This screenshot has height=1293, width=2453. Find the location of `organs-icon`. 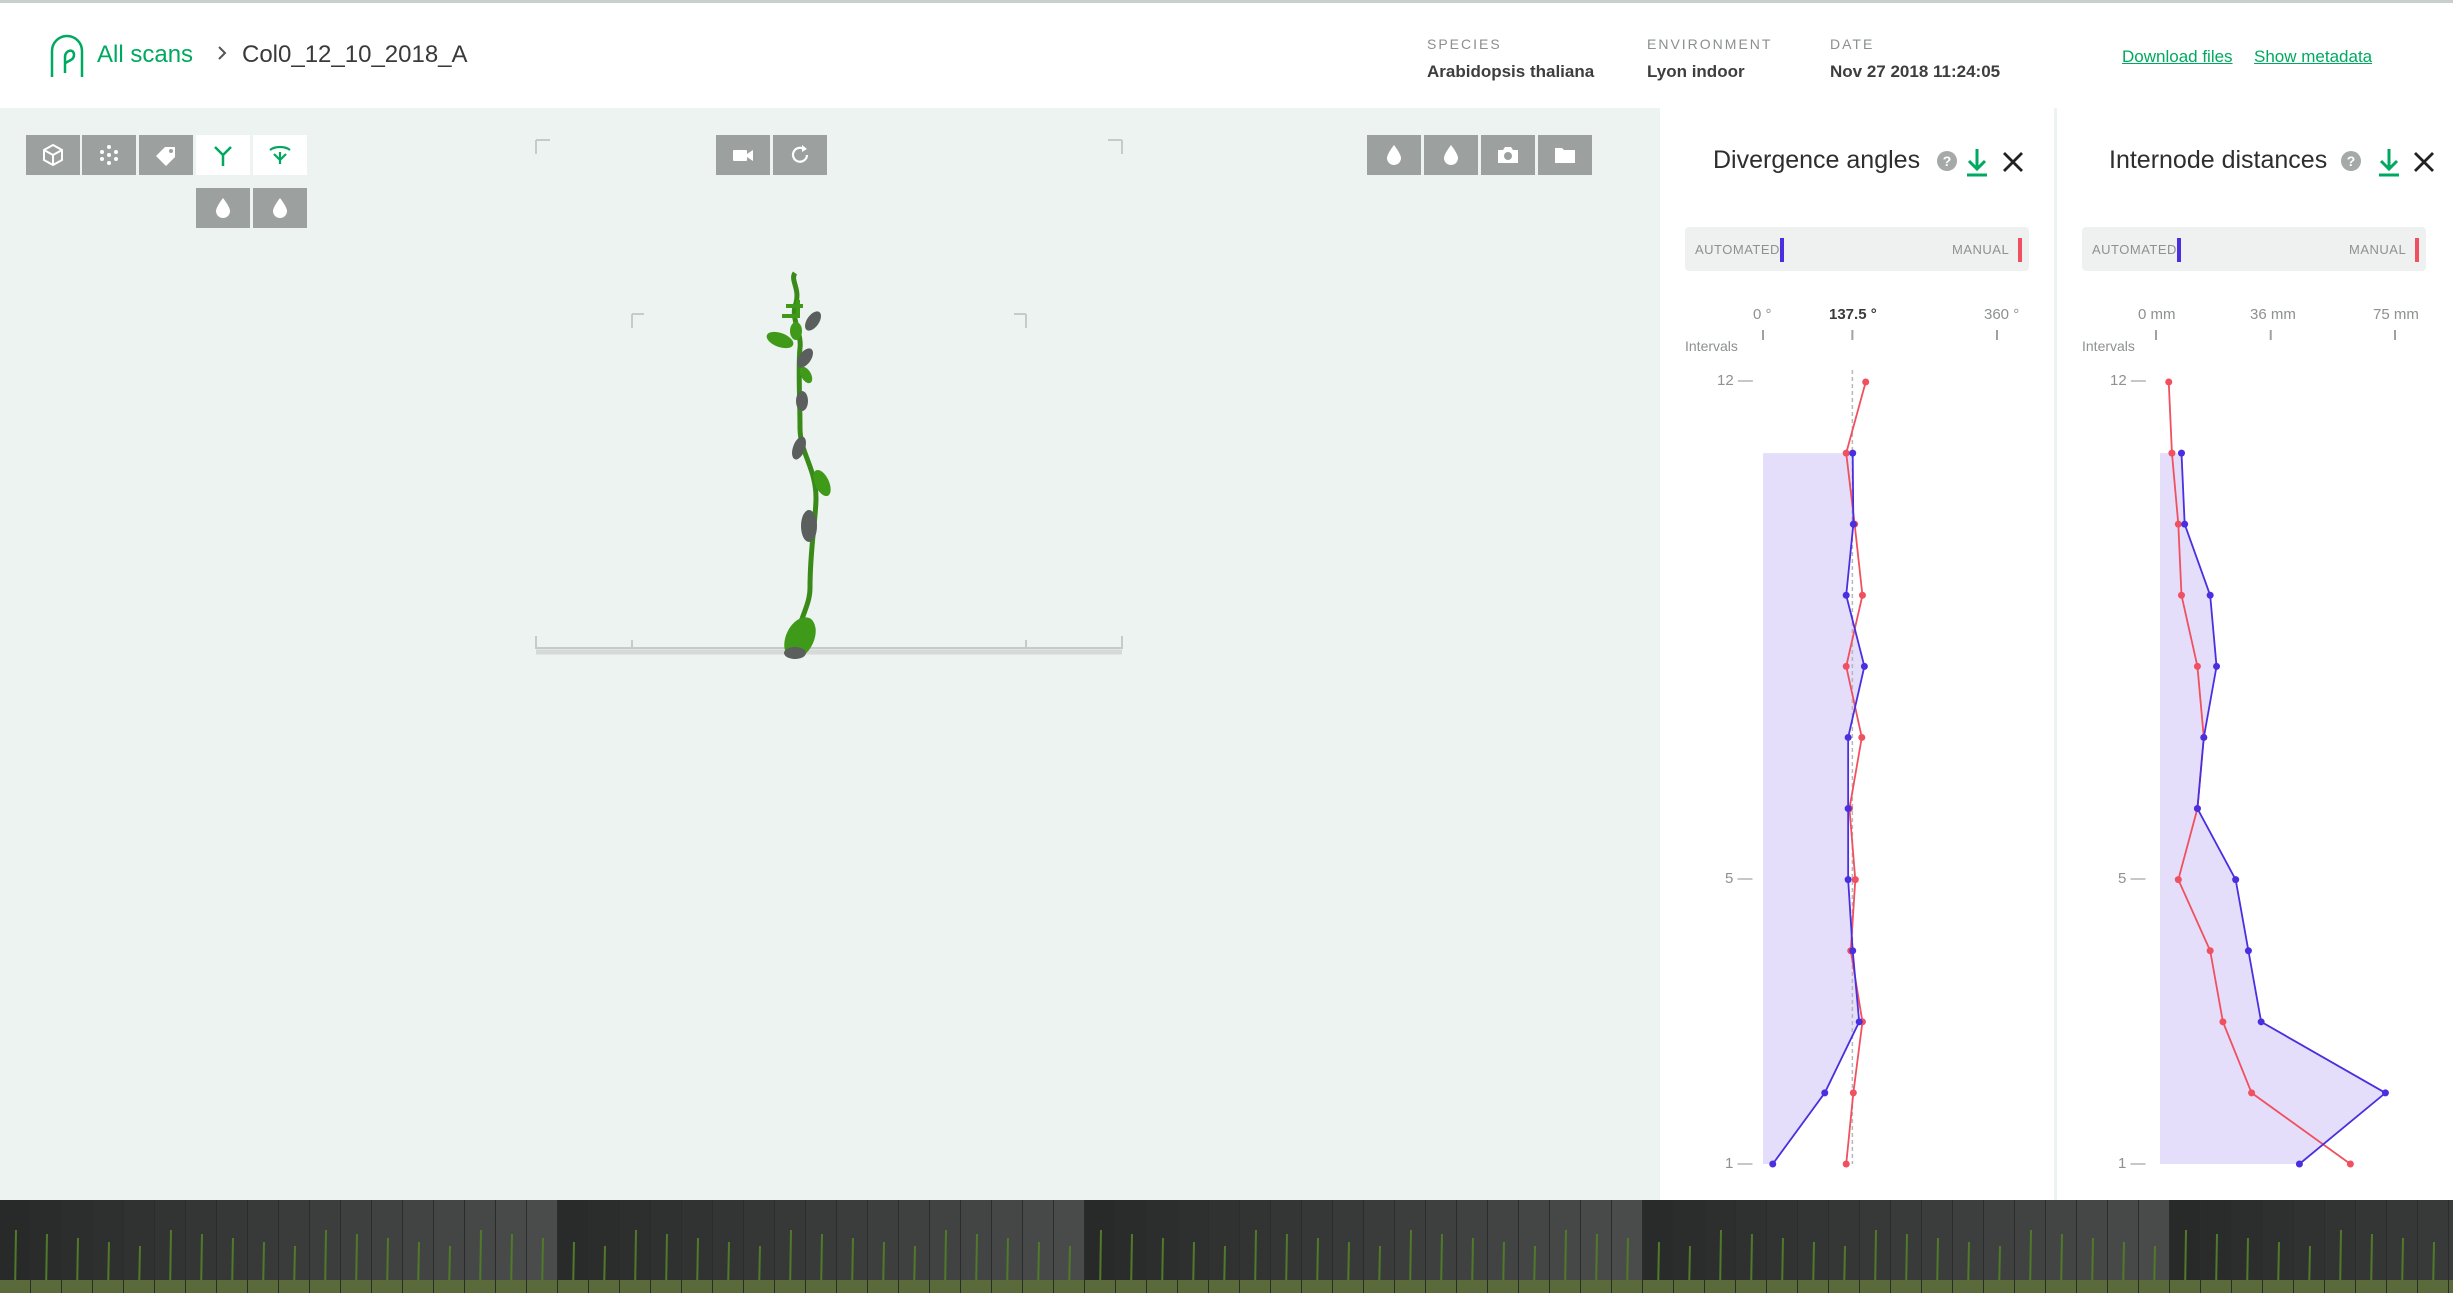

organs-icon is located at coordinates (280, 154).